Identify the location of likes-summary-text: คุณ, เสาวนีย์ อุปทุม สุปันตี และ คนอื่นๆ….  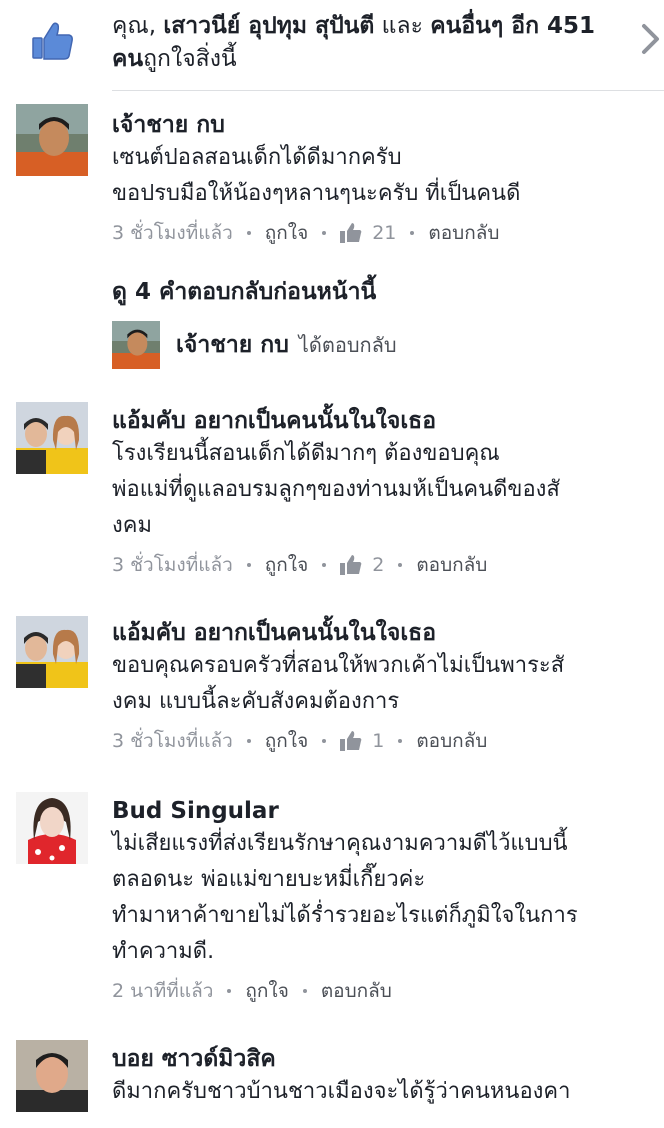
(372, 43).